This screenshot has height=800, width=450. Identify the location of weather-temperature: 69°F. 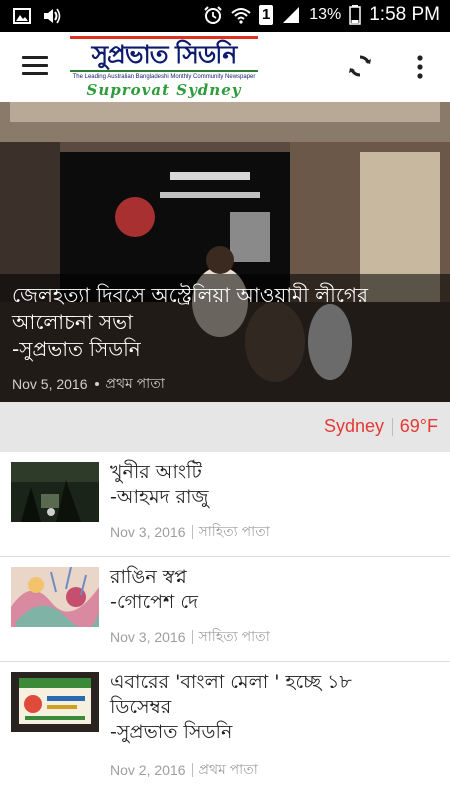
(418, 426).